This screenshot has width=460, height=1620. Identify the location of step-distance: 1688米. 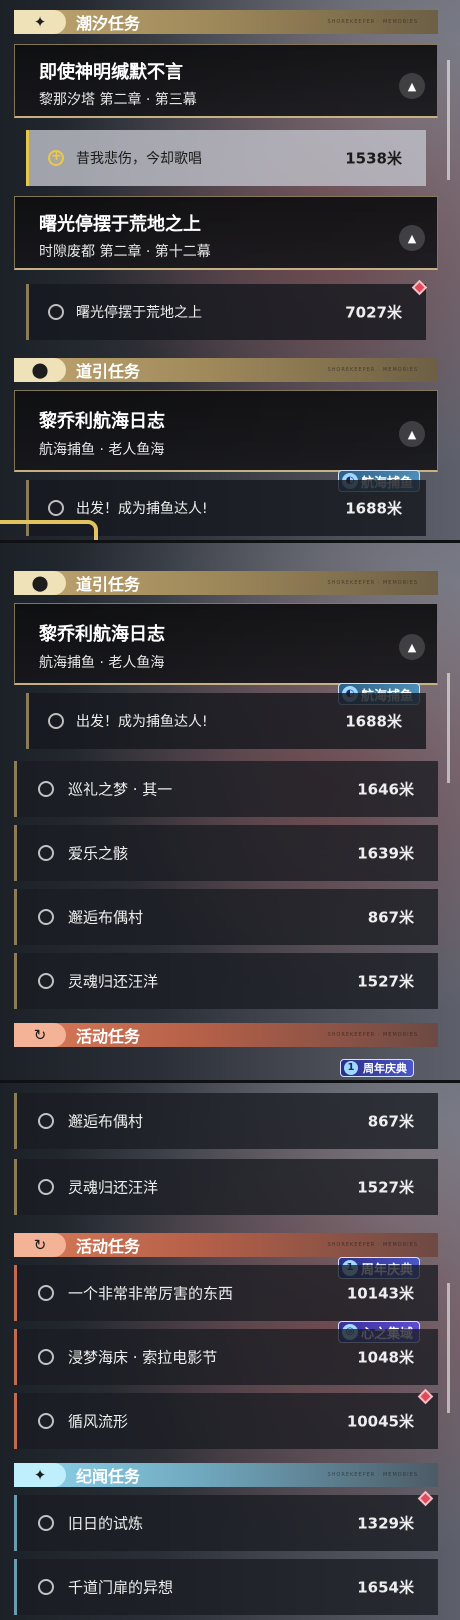
(373, 721).